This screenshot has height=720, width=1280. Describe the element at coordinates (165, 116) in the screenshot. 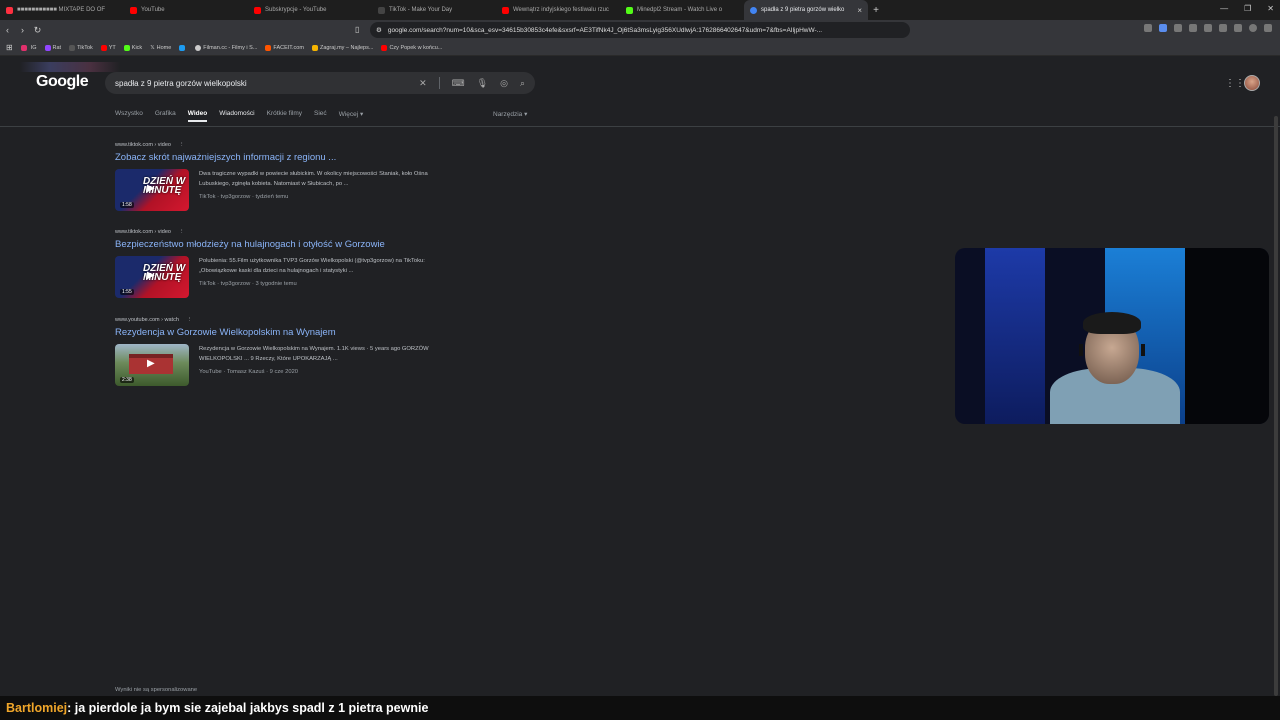

I see `tab-images: Grafika` at that location.